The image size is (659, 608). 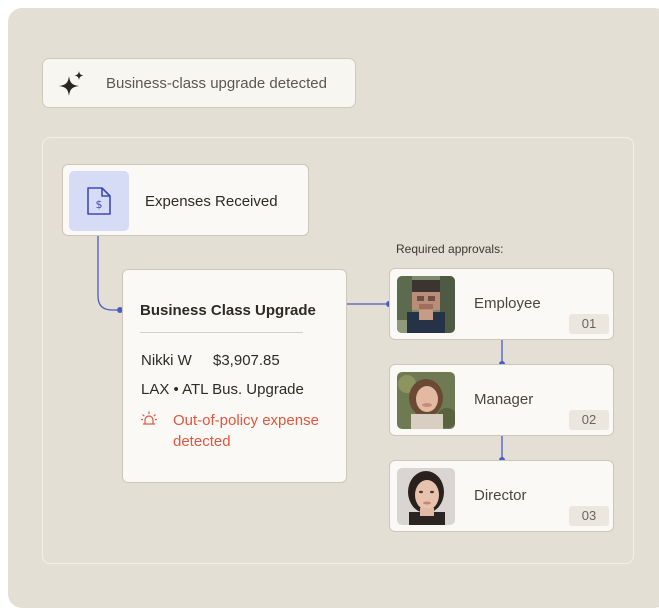 I want to click on approver-card-manager: Manager 02, so click(x=501, y=400).